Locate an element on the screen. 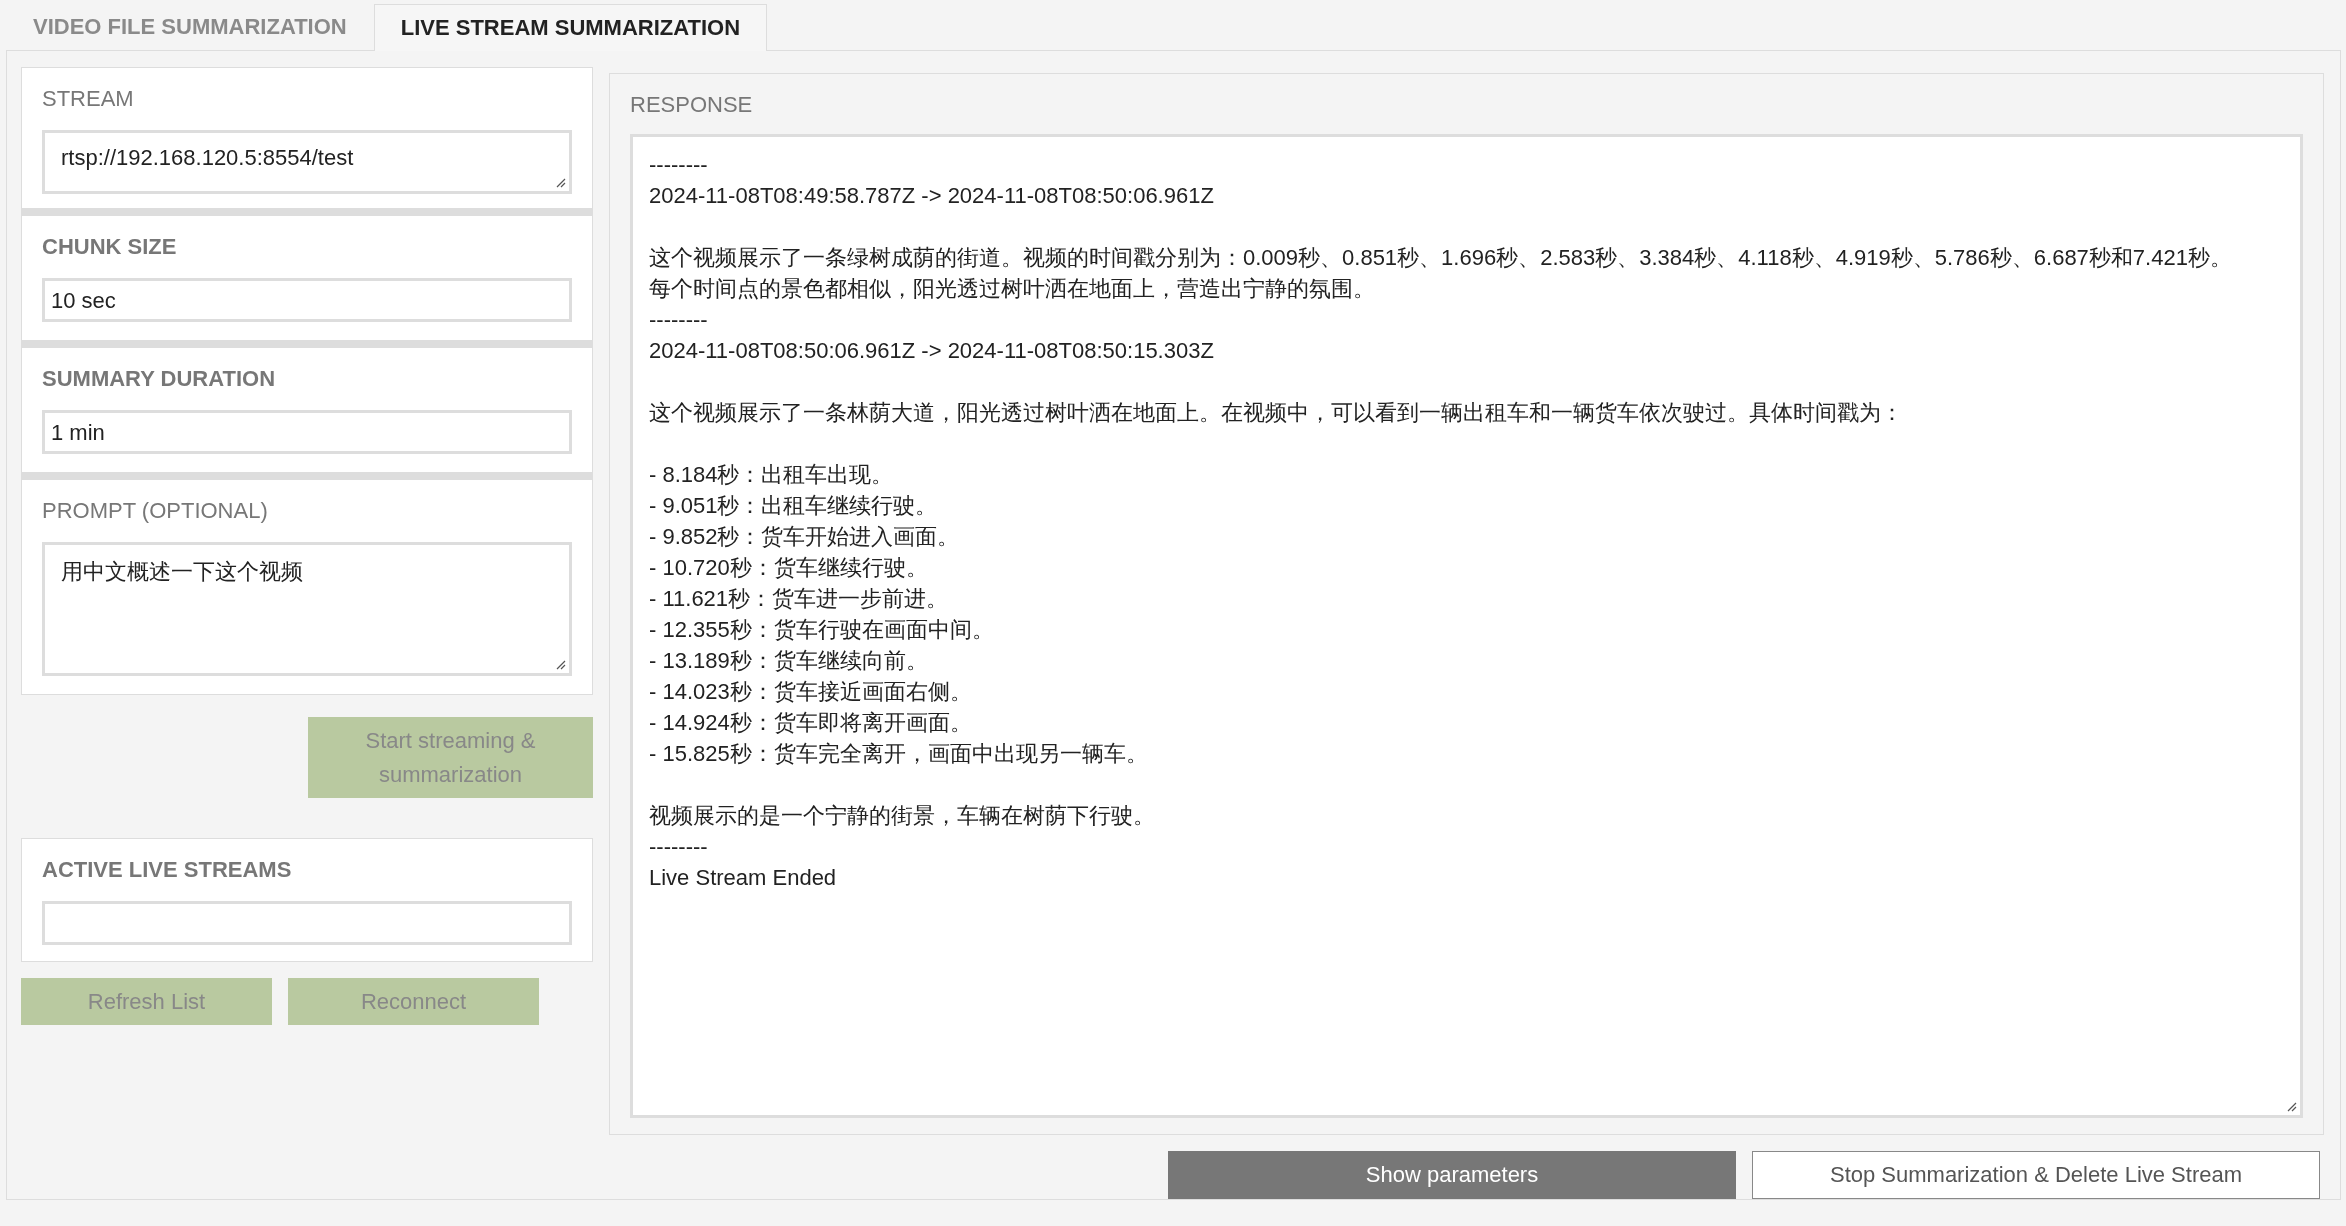  field-label: ACTIVE LIVE STREAMS is located at coordinates (167, 870).